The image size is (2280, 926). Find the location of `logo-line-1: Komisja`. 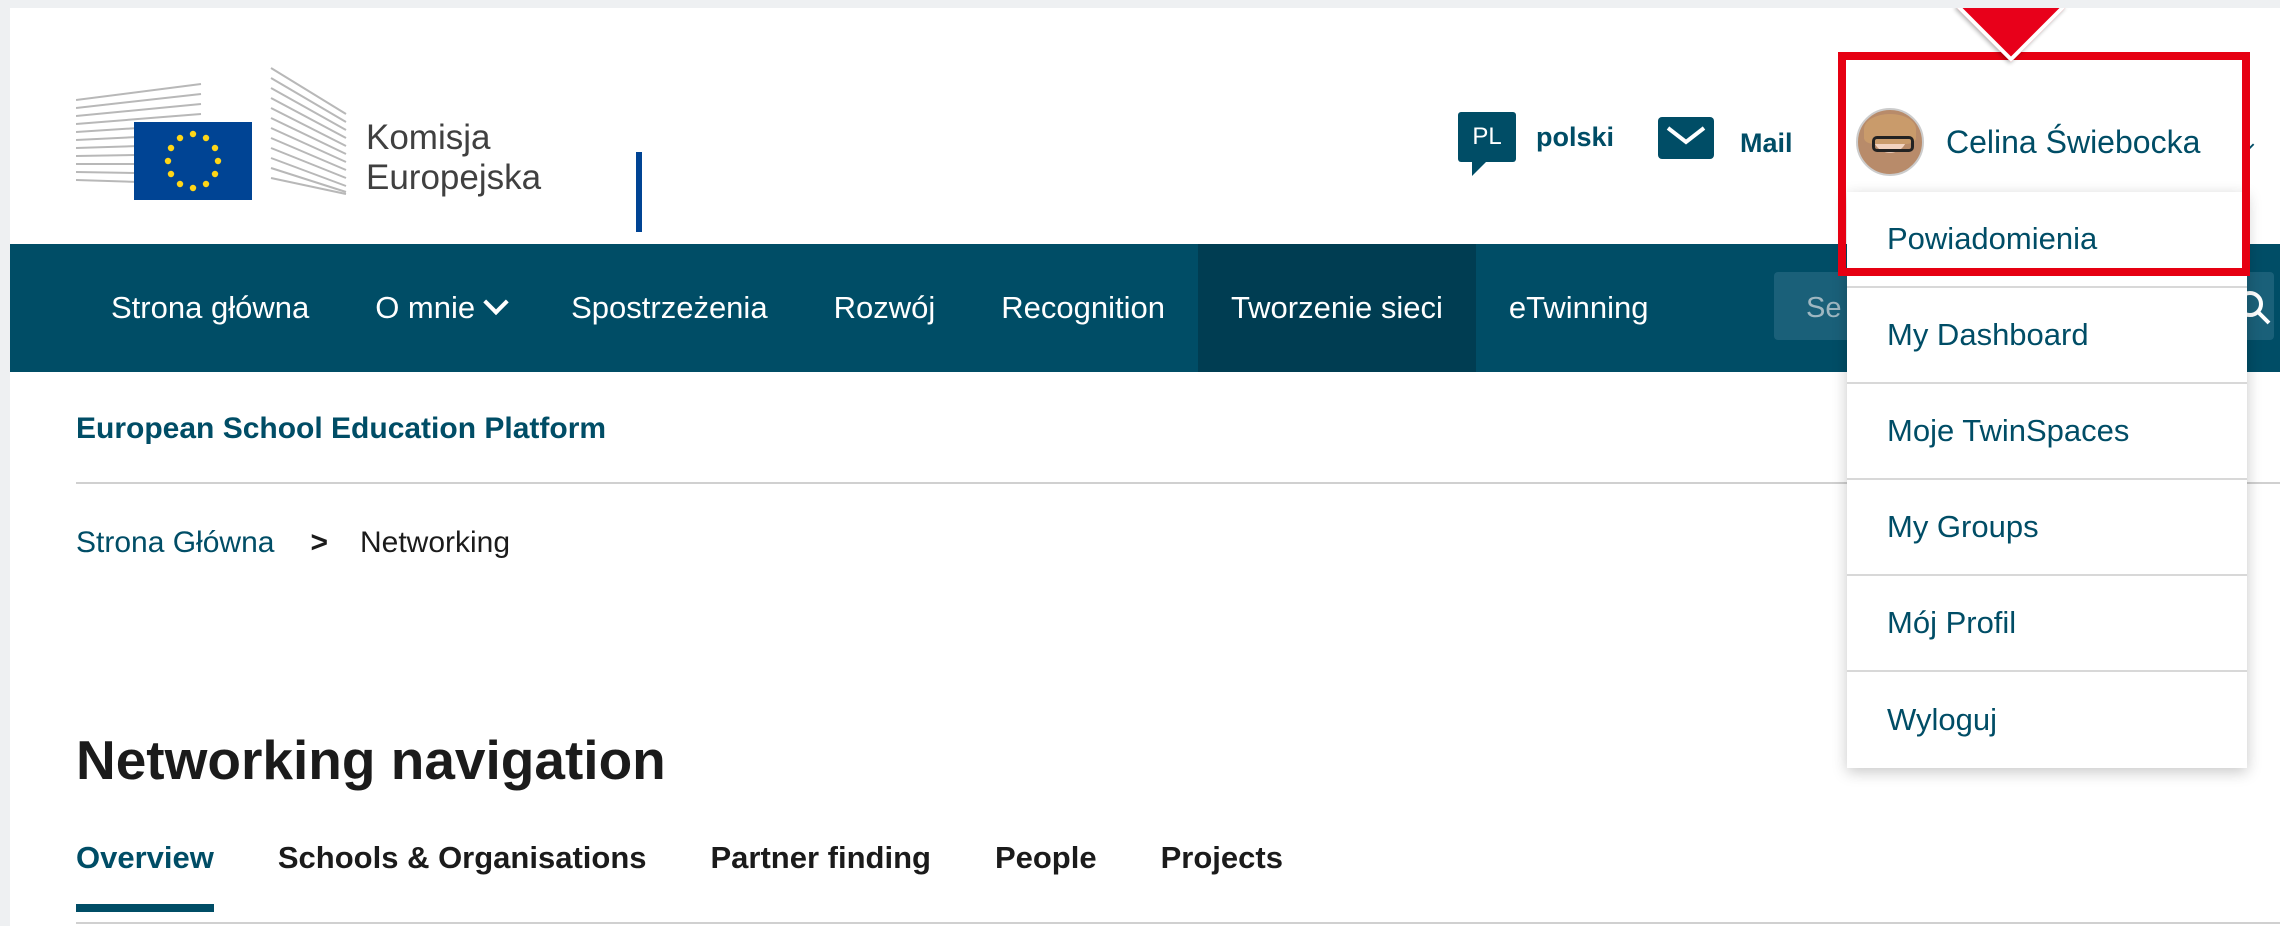

logo-line-1: Komisja is located at coordinates (428, 137).